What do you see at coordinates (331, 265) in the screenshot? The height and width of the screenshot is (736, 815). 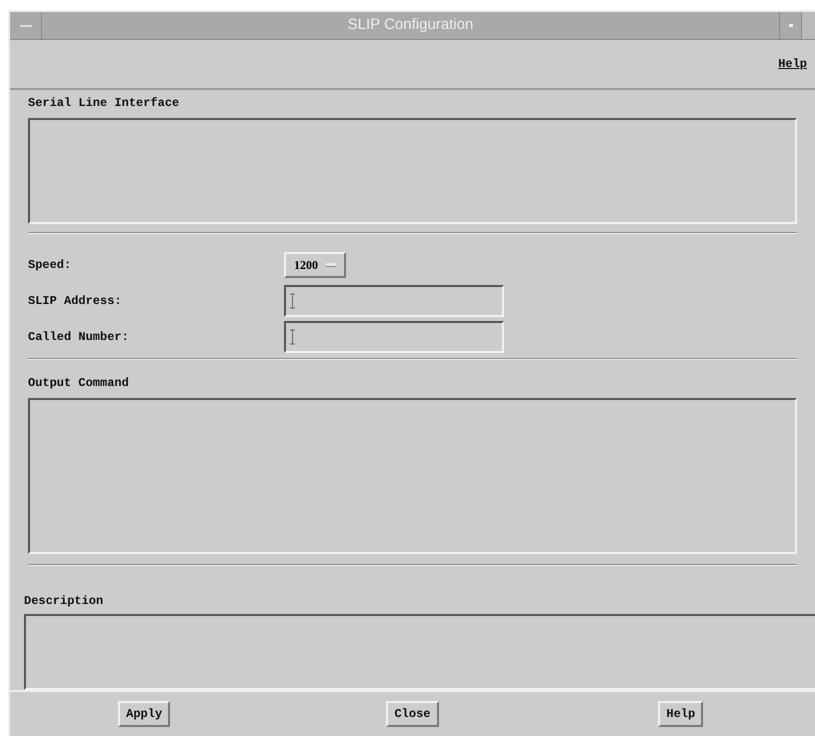 I see `option-indicator-icon` at bounding box center [331, 265].